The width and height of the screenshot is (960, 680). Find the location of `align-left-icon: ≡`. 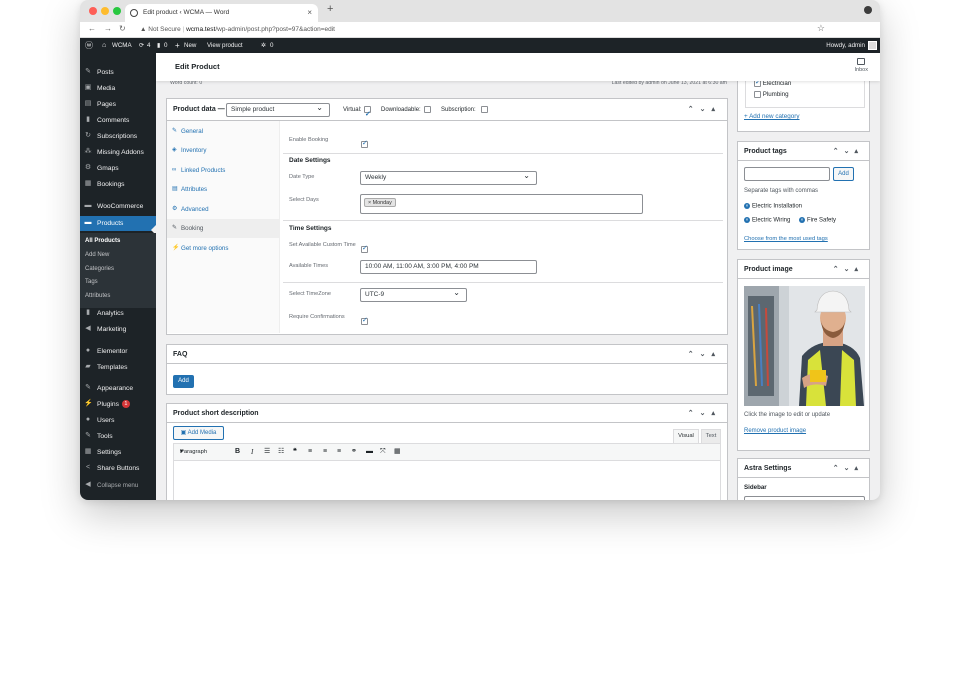

align-left-icon: ≡ is located at coordinates (310, 452).